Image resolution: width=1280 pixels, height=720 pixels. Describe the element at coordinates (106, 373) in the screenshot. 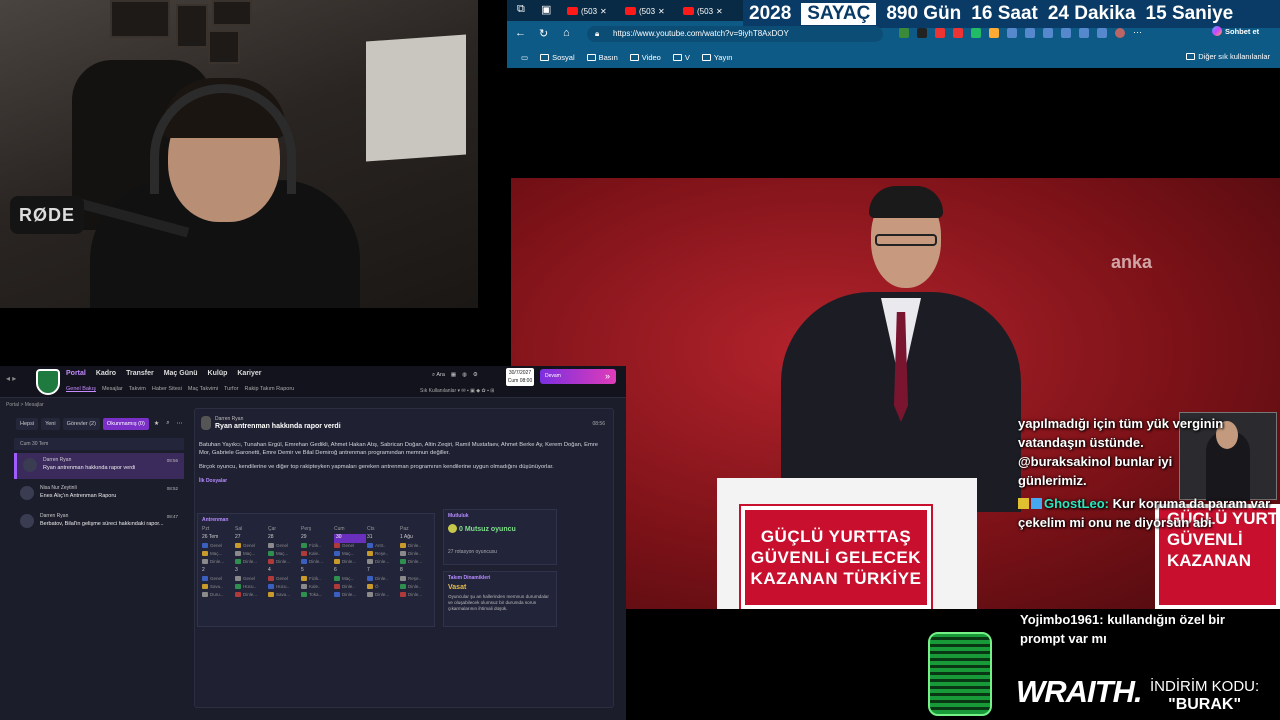

I see `nav-kadro: Kadro` at that location.